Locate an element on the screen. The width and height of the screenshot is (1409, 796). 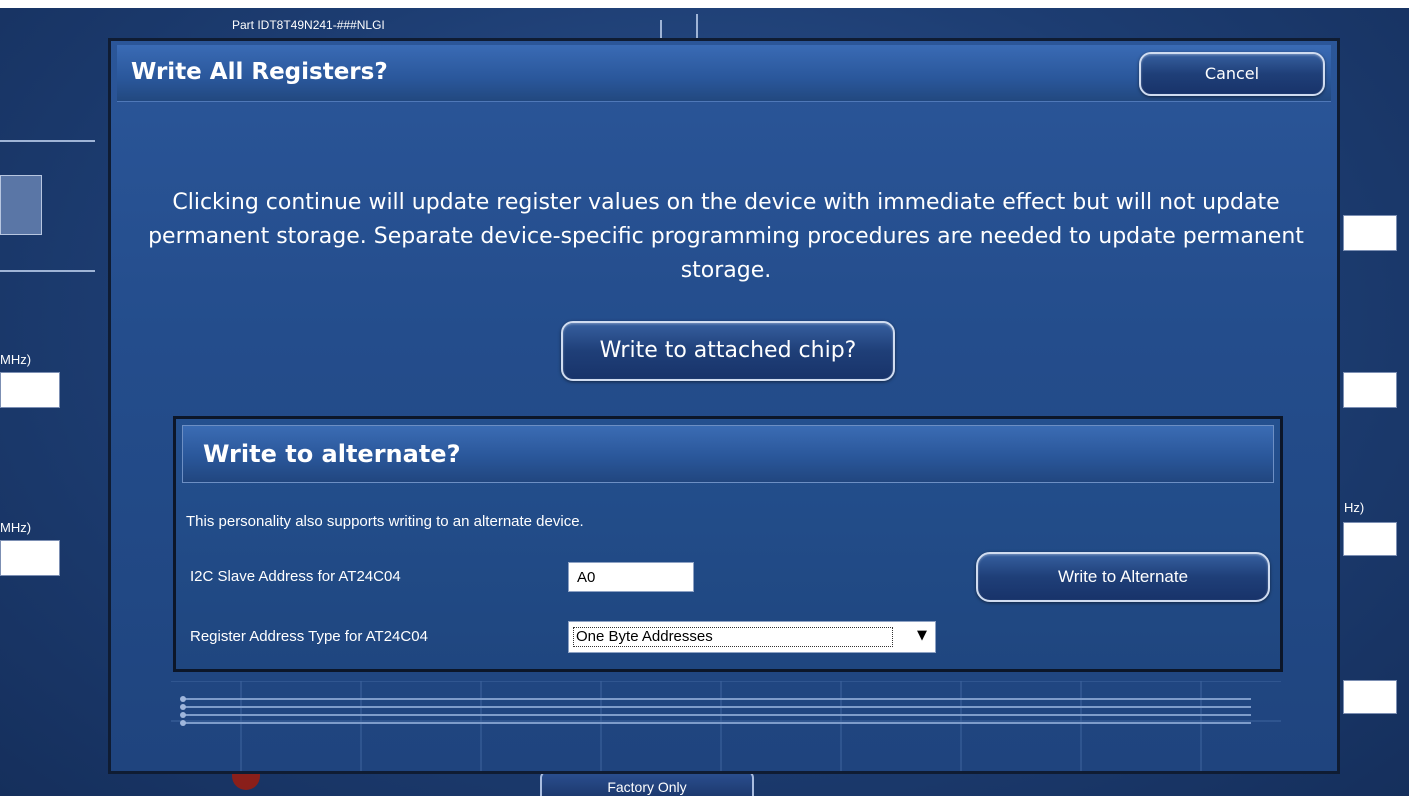
register-type-label: Register Address Type for AT24C04 is located at coordinates (309, 636).